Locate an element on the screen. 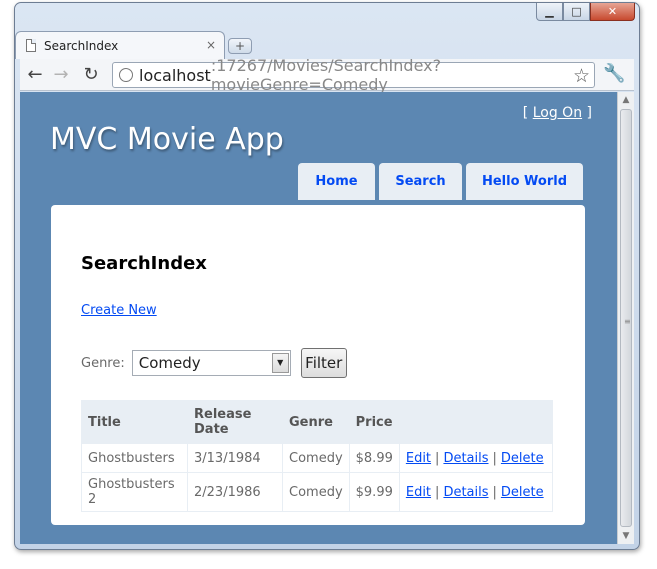 Image resolution: width=657 pixels, height=569 pixels. log-on-link: Log On is located at coordinates (557, 113).